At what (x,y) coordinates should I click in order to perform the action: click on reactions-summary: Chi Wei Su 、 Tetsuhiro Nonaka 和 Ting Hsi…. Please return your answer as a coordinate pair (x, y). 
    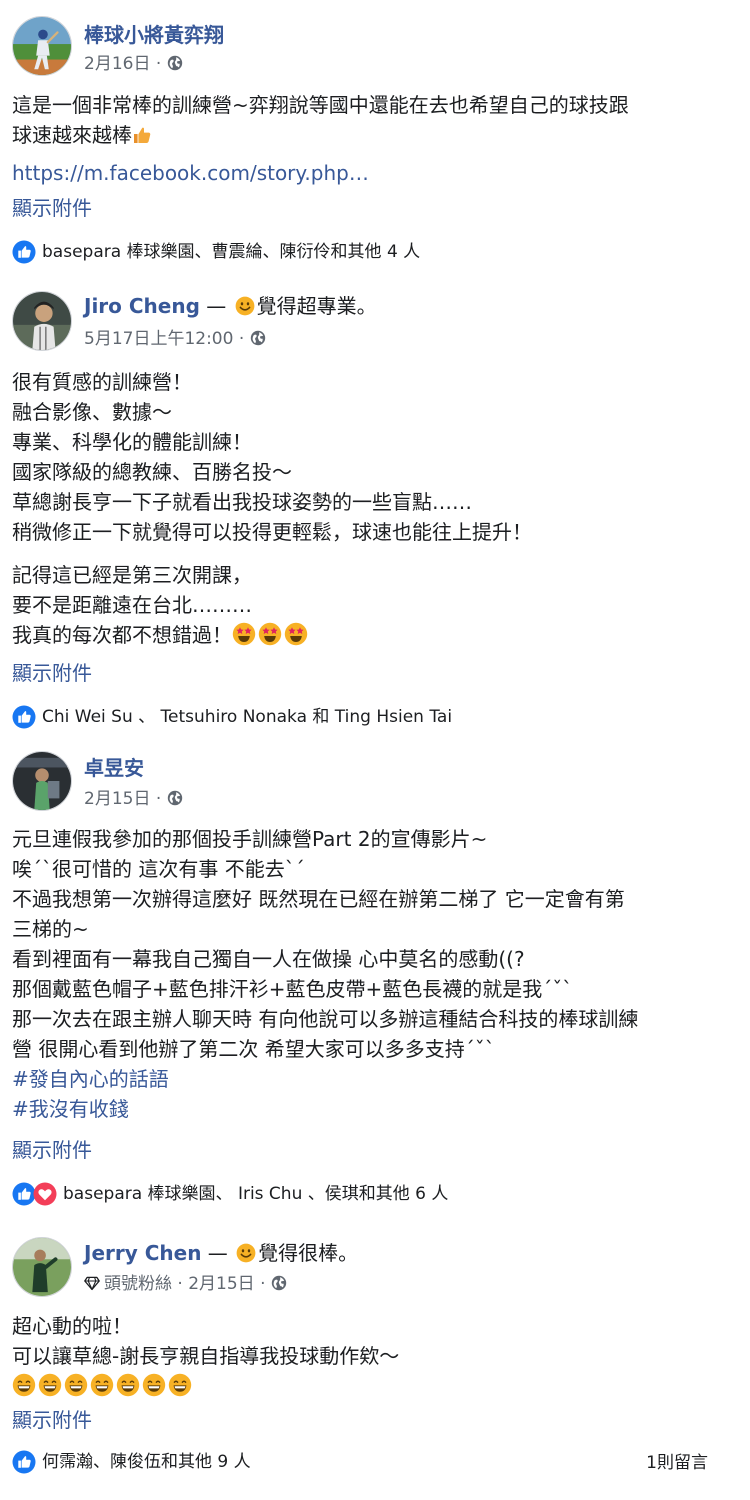
    Looking at the image, I should click on (232, 717).